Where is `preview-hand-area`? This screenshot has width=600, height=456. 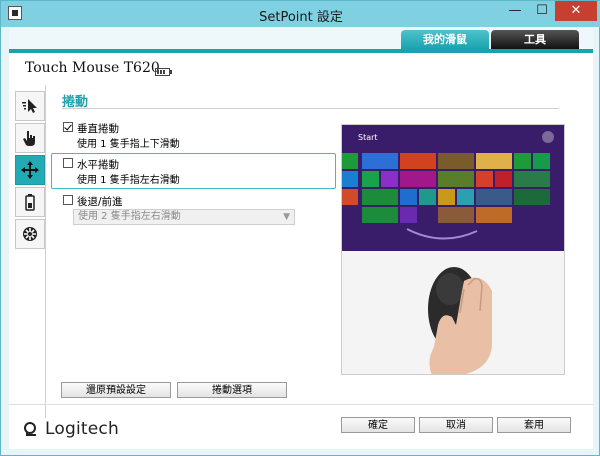
preview-hand-area is located at coordinates (453, 312).